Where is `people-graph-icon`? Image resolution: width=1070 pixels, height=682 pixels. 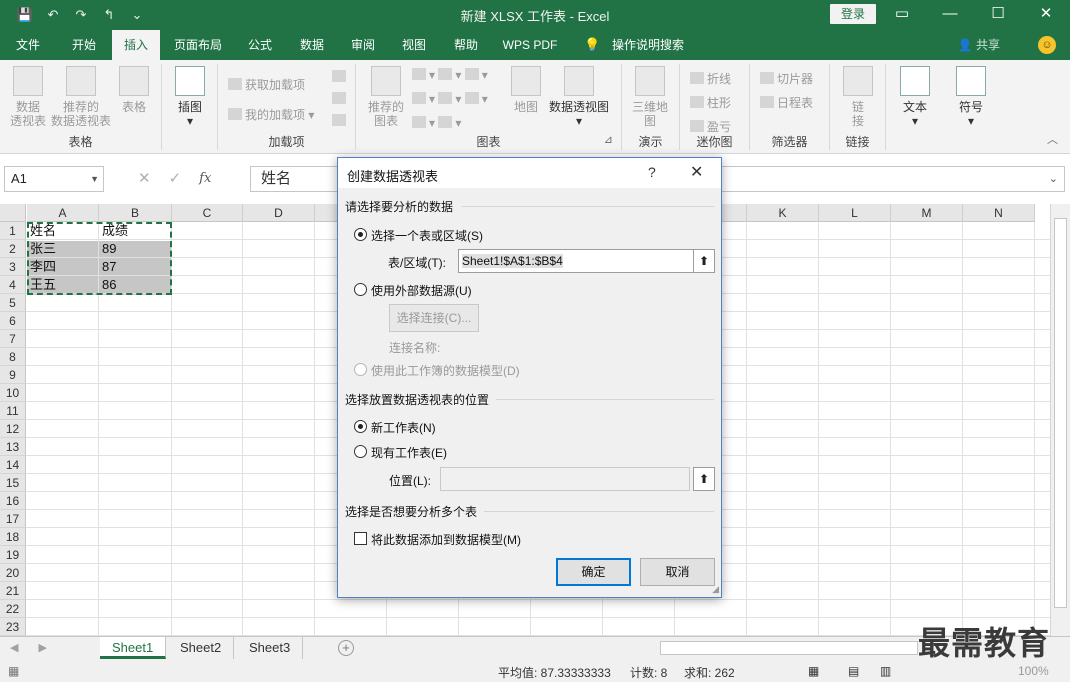 people-graph-icon is located at coordinates (340, 99).